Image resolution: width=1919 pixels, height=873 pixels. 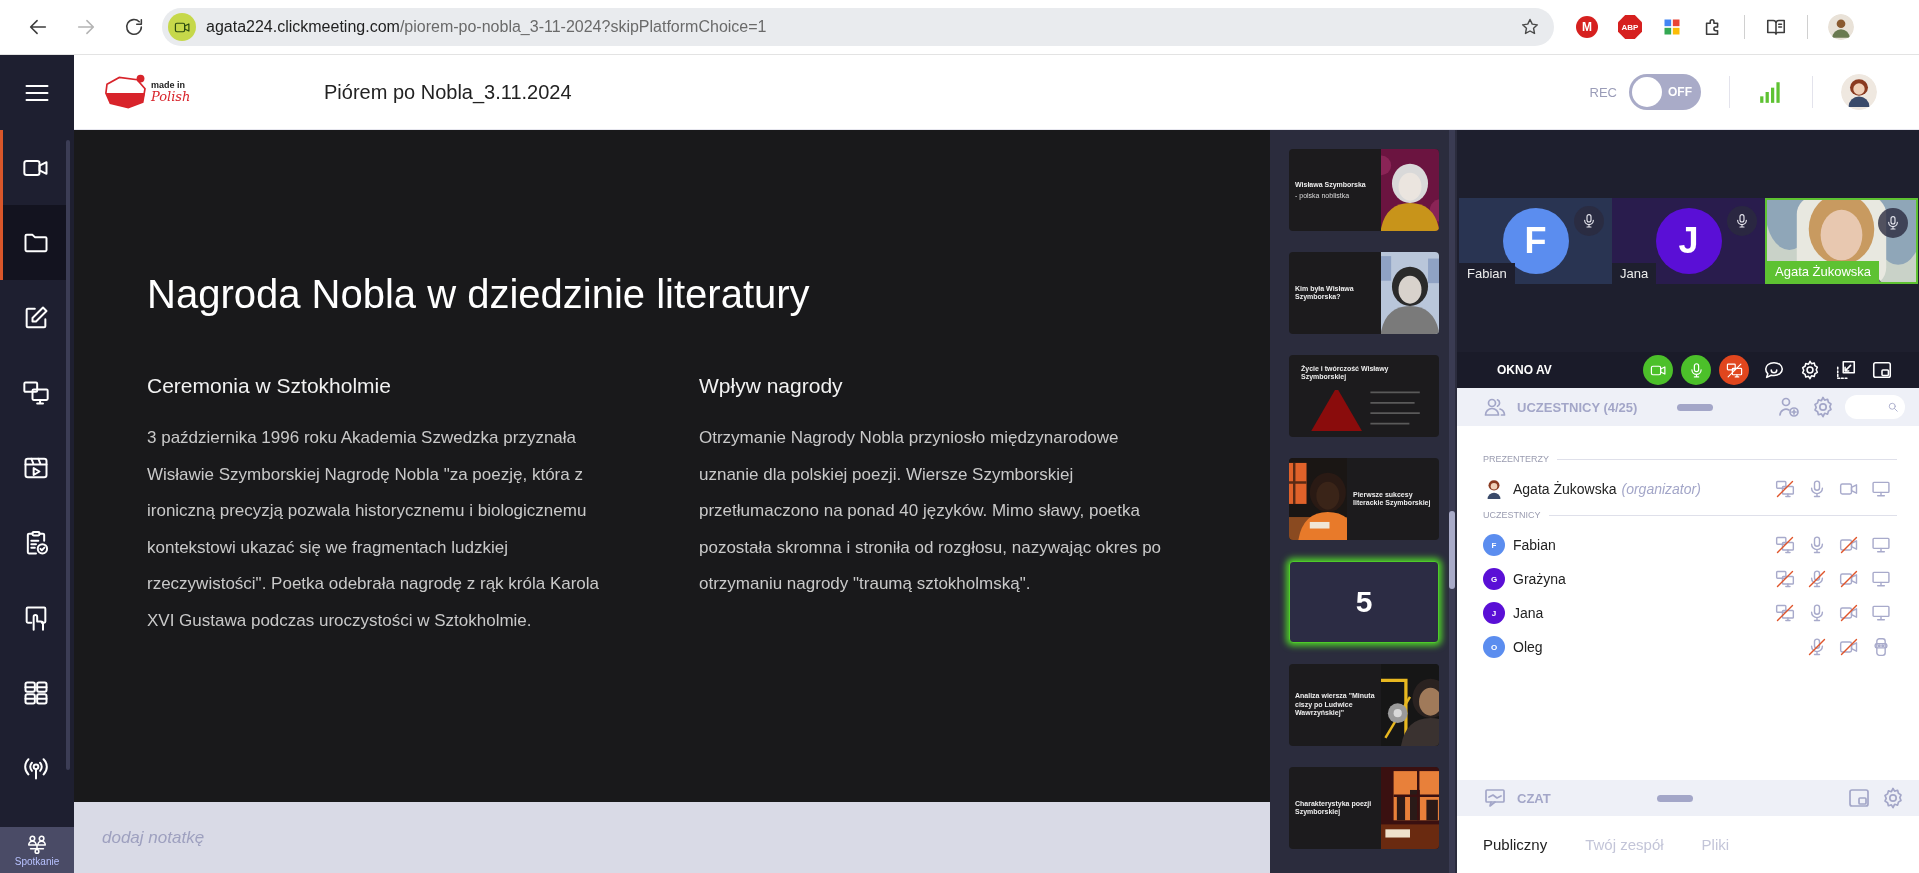 What do you see at coordinates (1452, 550) in the screenshot?
I see `scrollbar-thumb` at bounding box center [1452, 550].